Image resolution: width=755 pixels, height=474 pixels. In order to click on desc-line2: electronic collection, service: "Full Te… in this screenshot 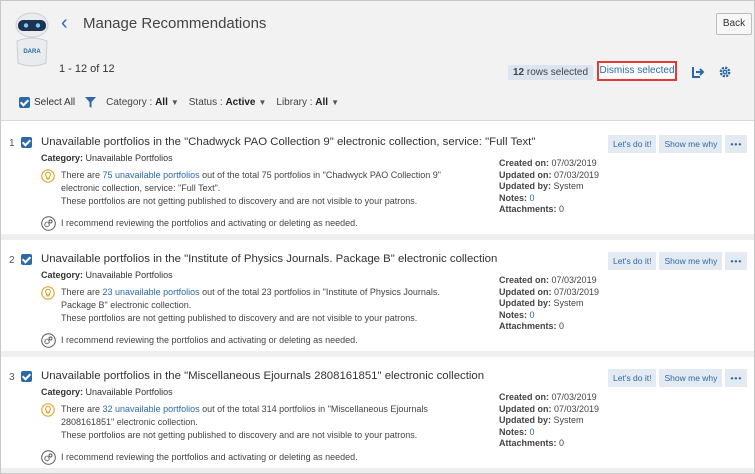, I will do `click(141, 188)`.